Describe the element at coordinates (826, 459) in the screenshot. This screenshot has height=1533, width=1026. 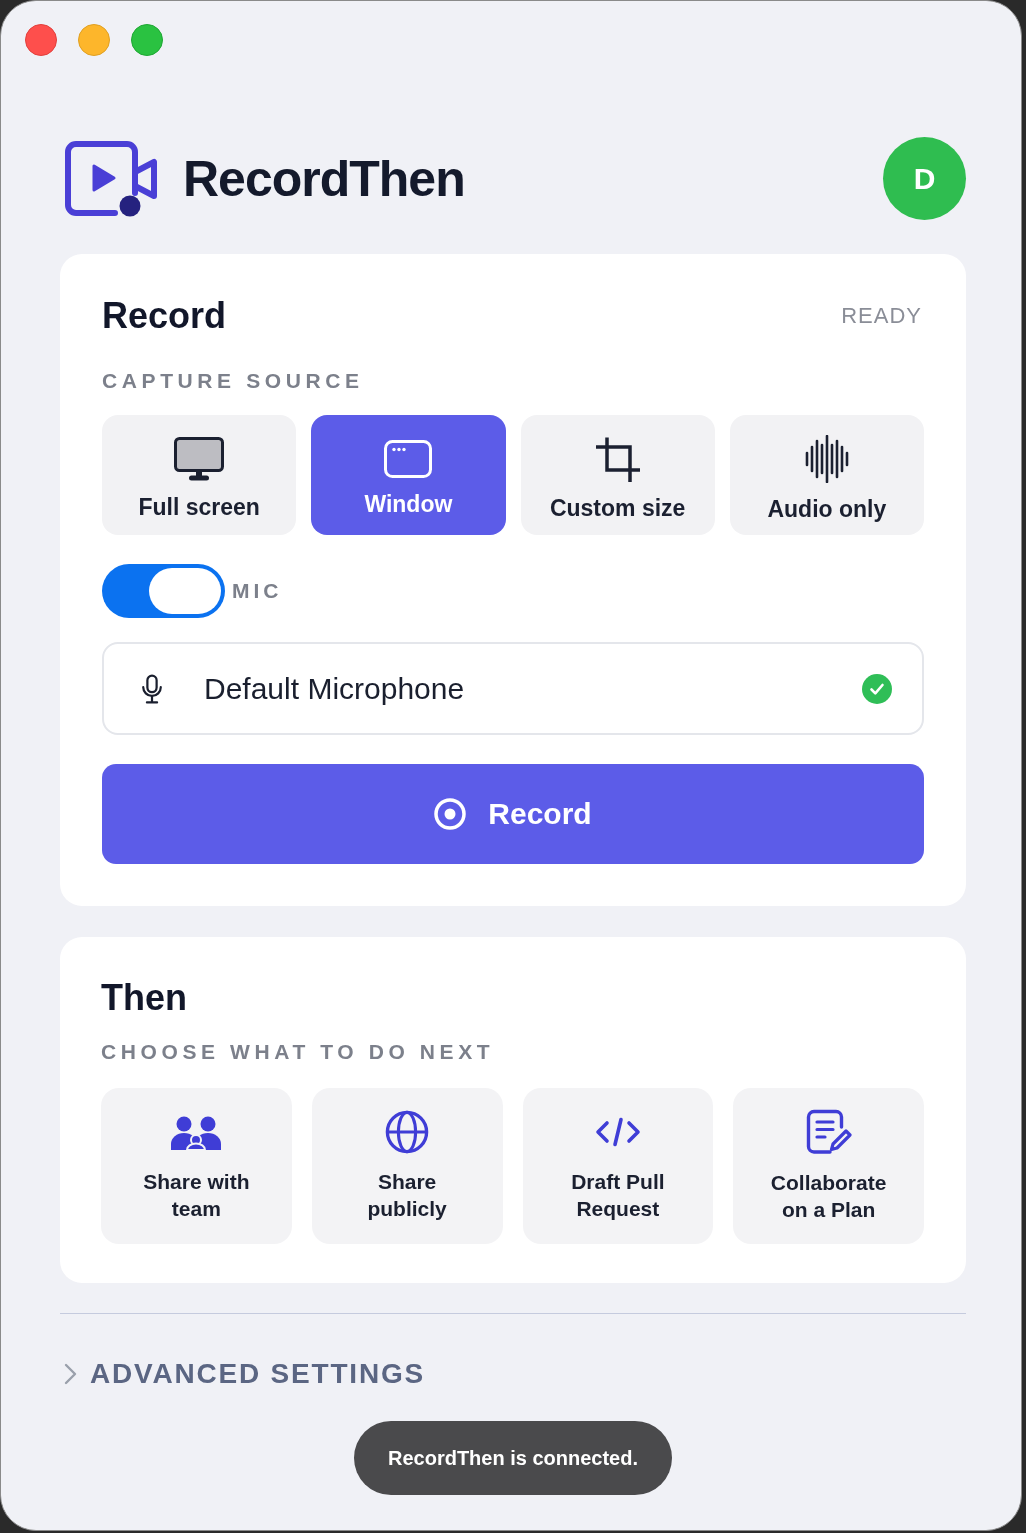
I see `waveform-icon` at that location.